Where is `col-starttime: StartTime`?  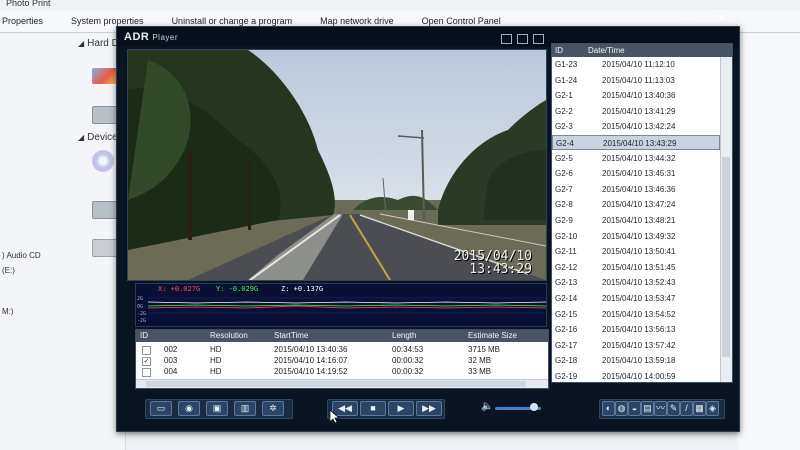
col-starttime: StartTime is located at coordinates (291, 335).